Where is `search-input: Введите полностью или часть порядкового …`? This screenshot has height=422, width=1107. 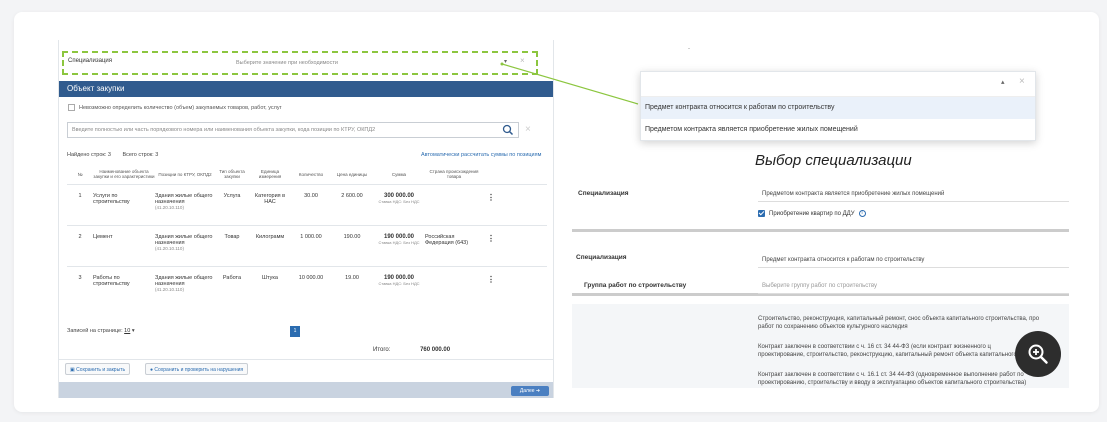 search-input: Введите полностью или часть порядкового … is located at coordinates (293, 130).